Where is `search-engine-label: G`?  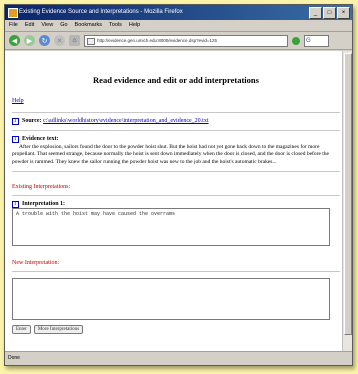 search-engine-label: G is located at coordinates (308, 40).